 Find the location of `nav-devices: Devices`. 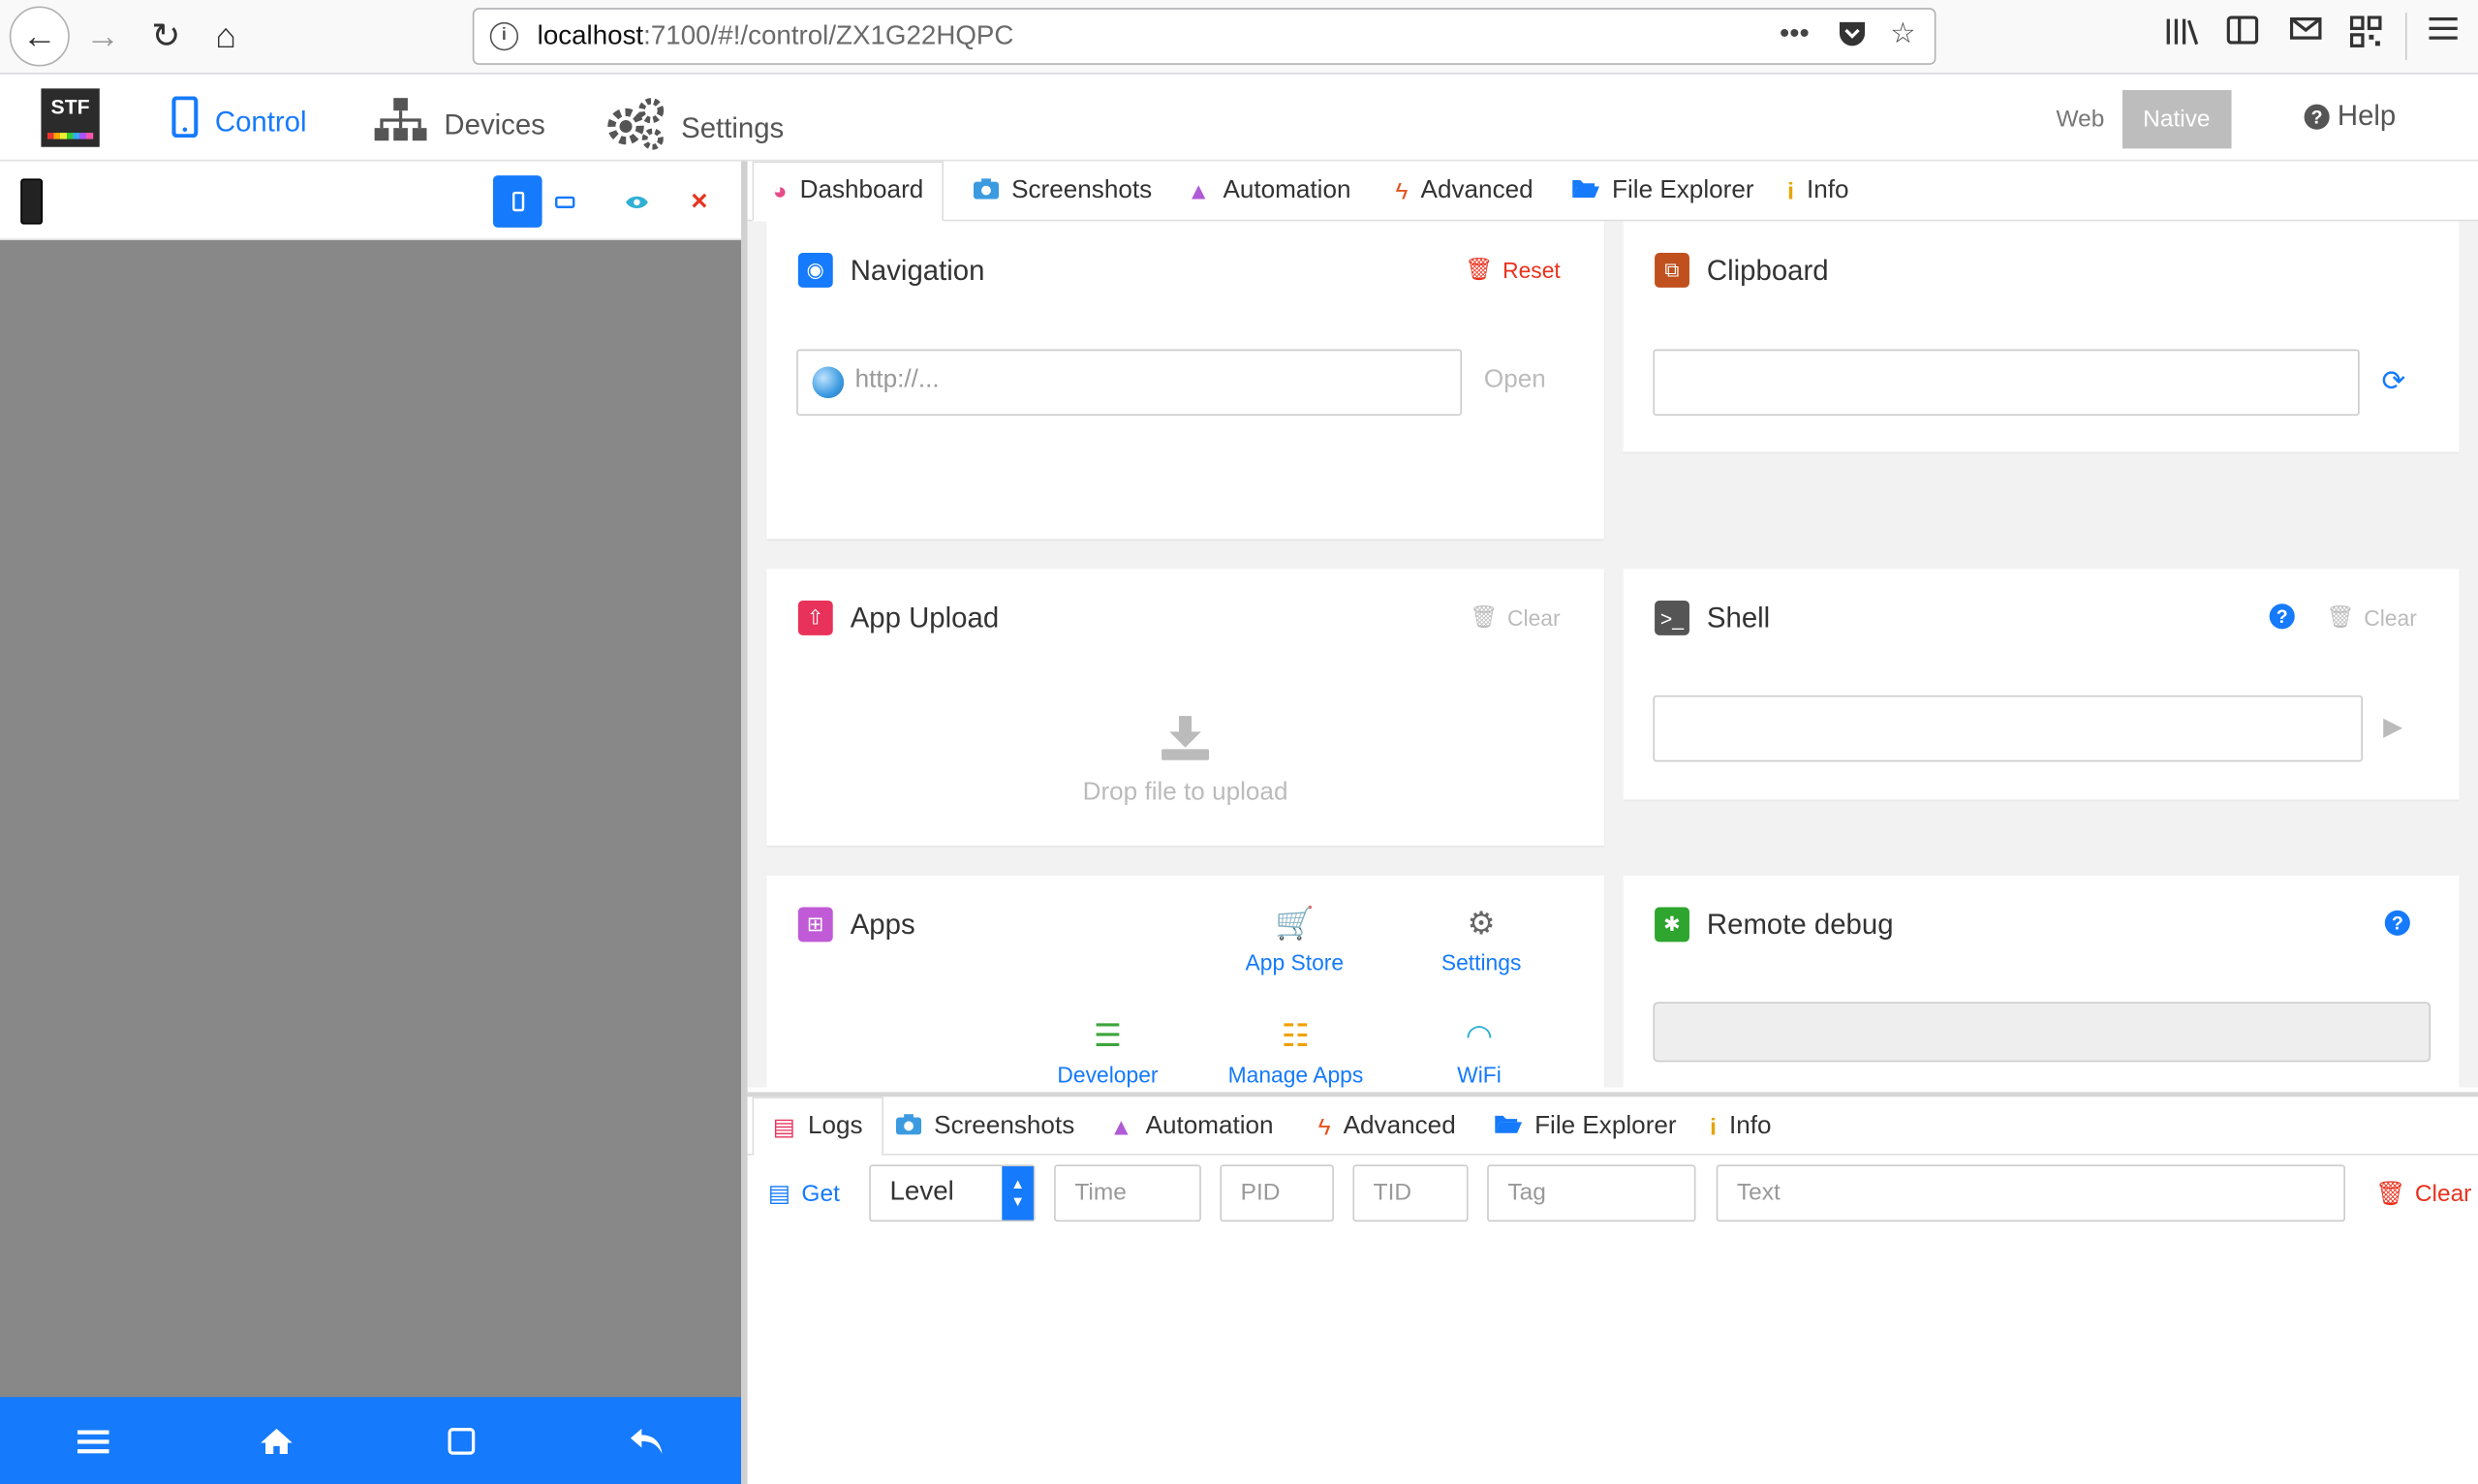

nav-devices: Devices is located at coordinates (459, 126).